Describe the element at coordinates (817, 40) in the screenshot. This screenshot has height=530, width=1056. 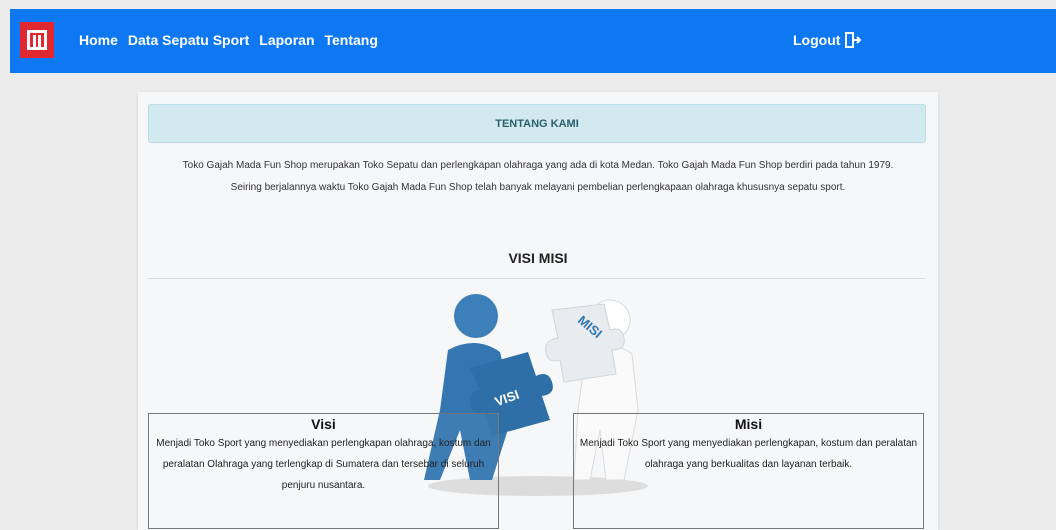
I see `logout-label: Logout` at that location.